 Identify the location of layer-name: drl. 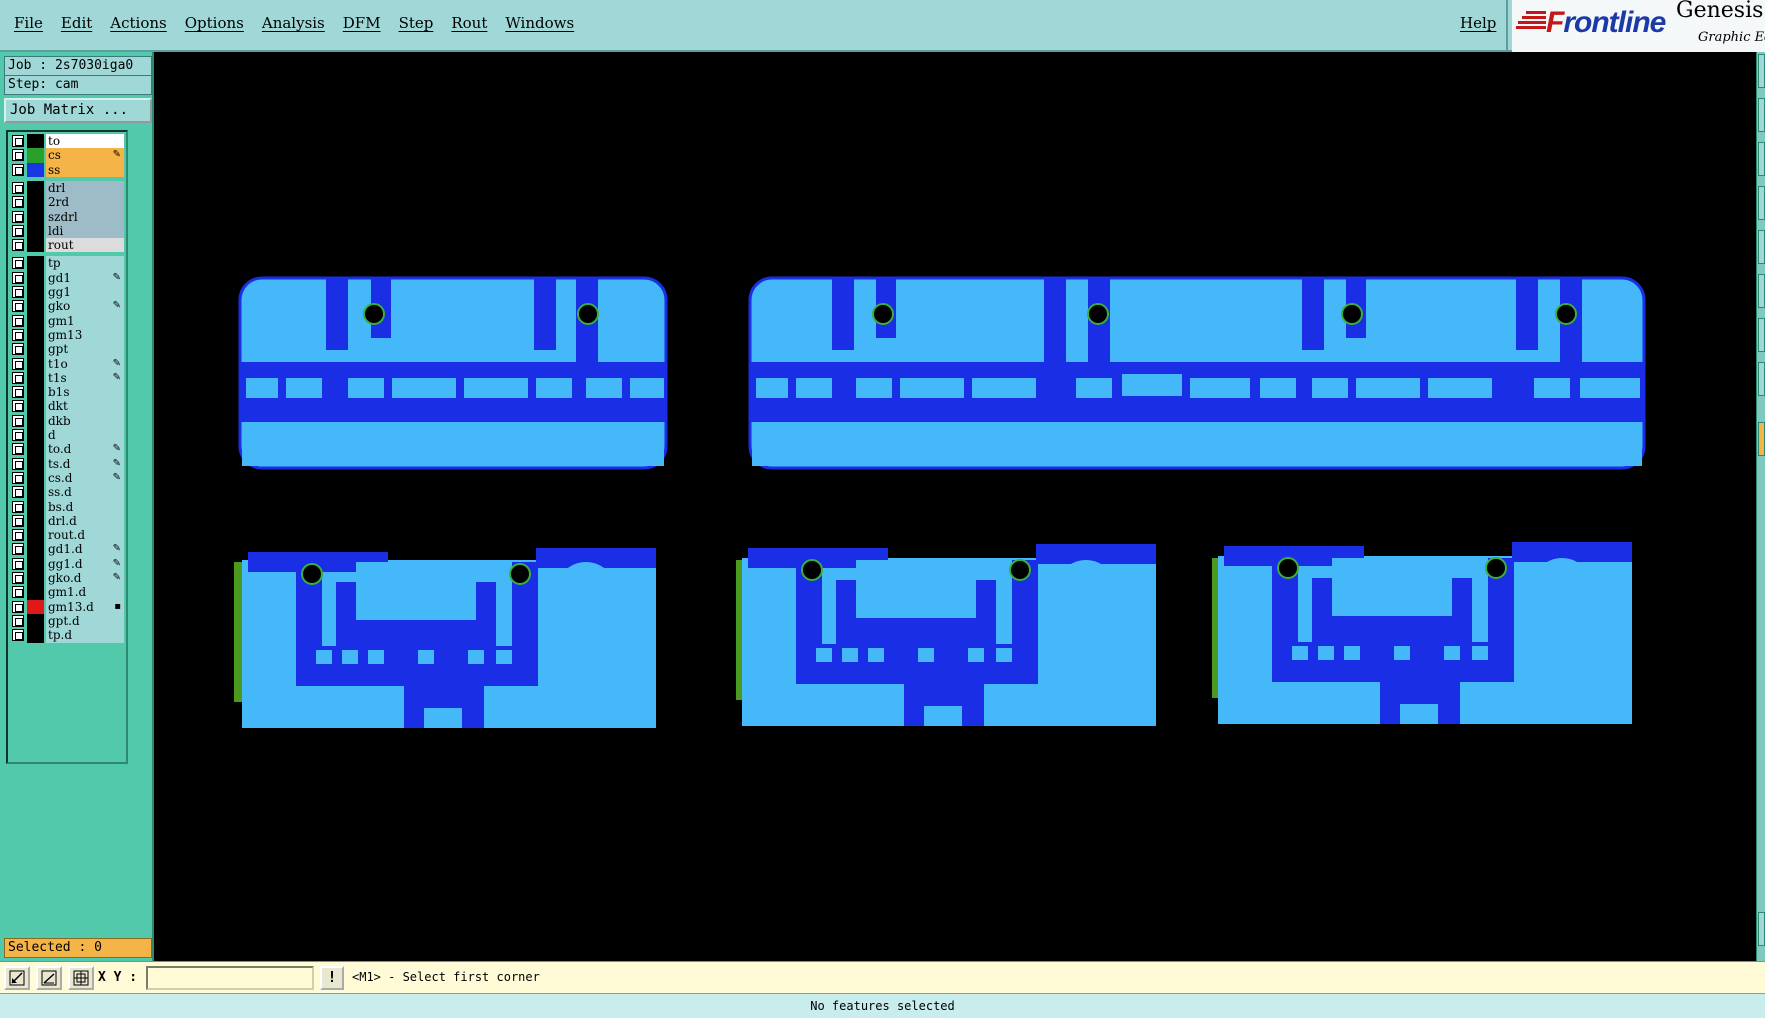
(85, 188).